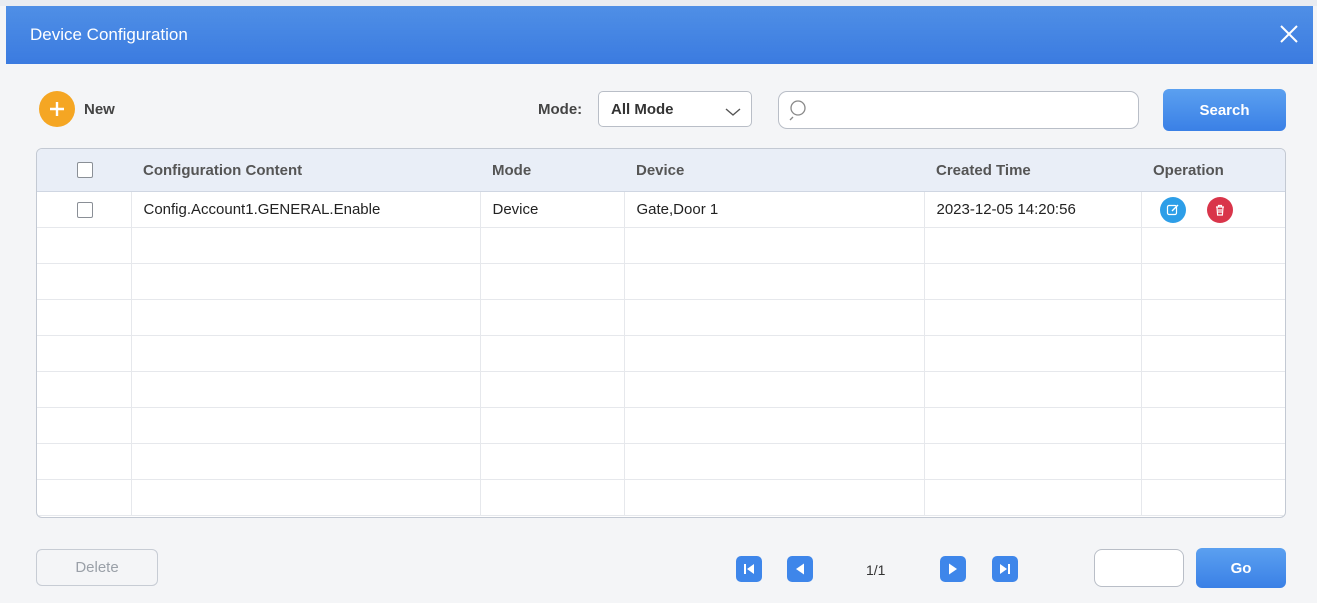 The height and width of the screenshot is (603, 1317). I want to click on cell-created: 2023-12-05 14:20:56, so click(1033, 209).